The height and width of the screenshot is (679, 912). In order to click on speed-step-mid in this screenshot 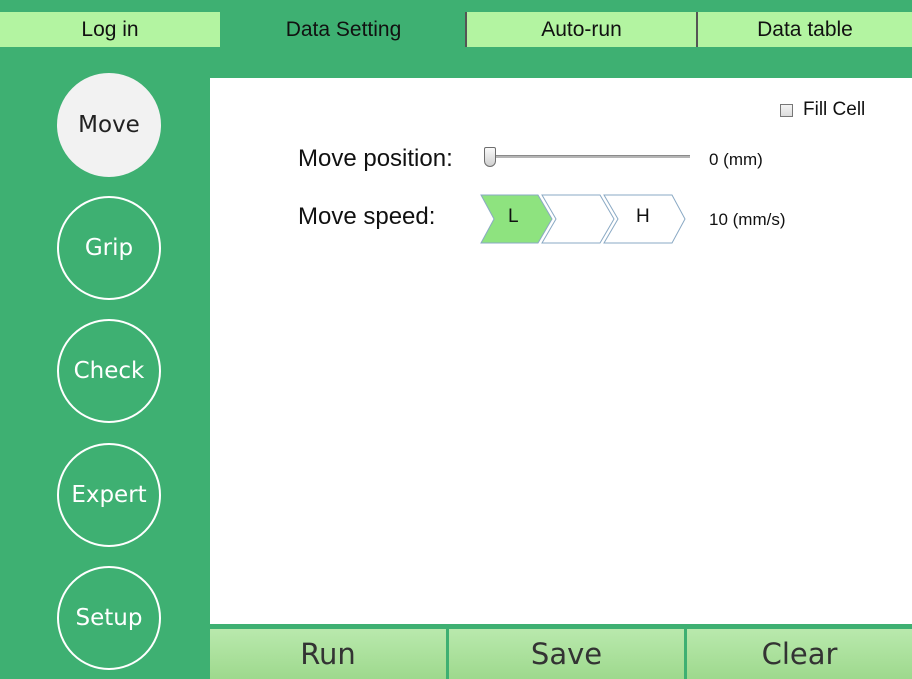, I will do `click(578, 219)`.